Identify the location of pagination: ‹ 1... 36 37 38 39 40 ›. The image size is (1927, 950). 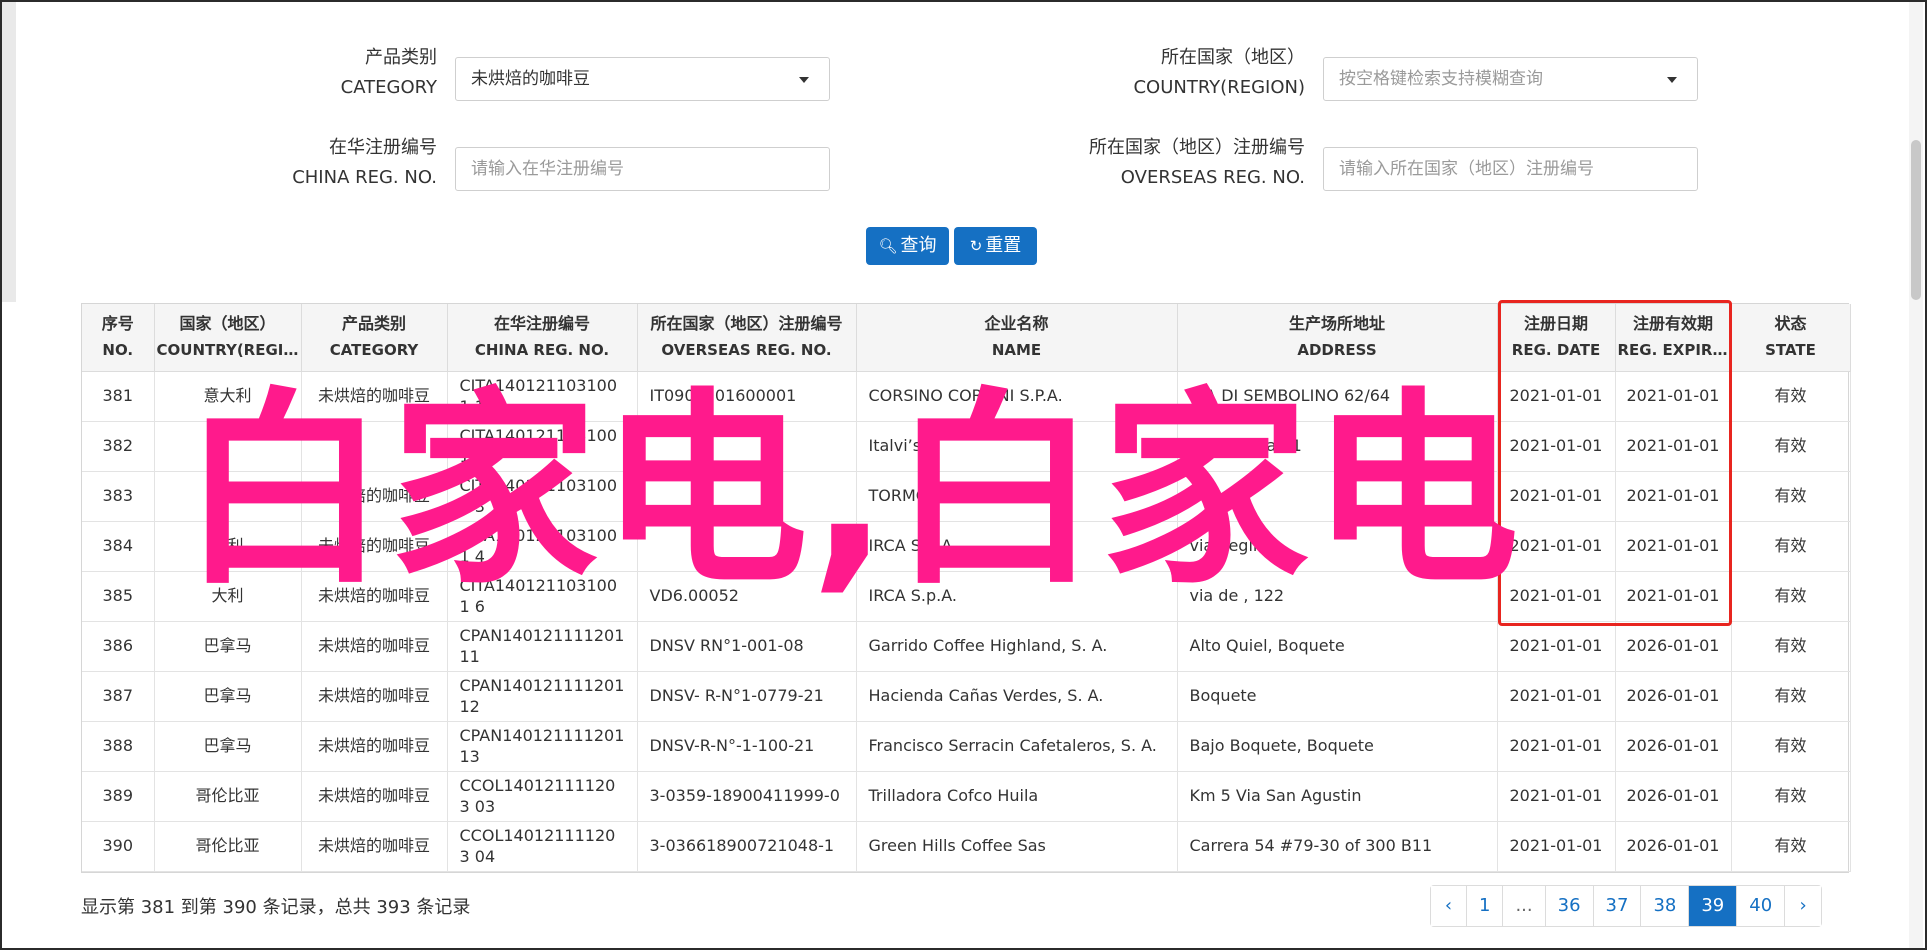
(1626, 906).